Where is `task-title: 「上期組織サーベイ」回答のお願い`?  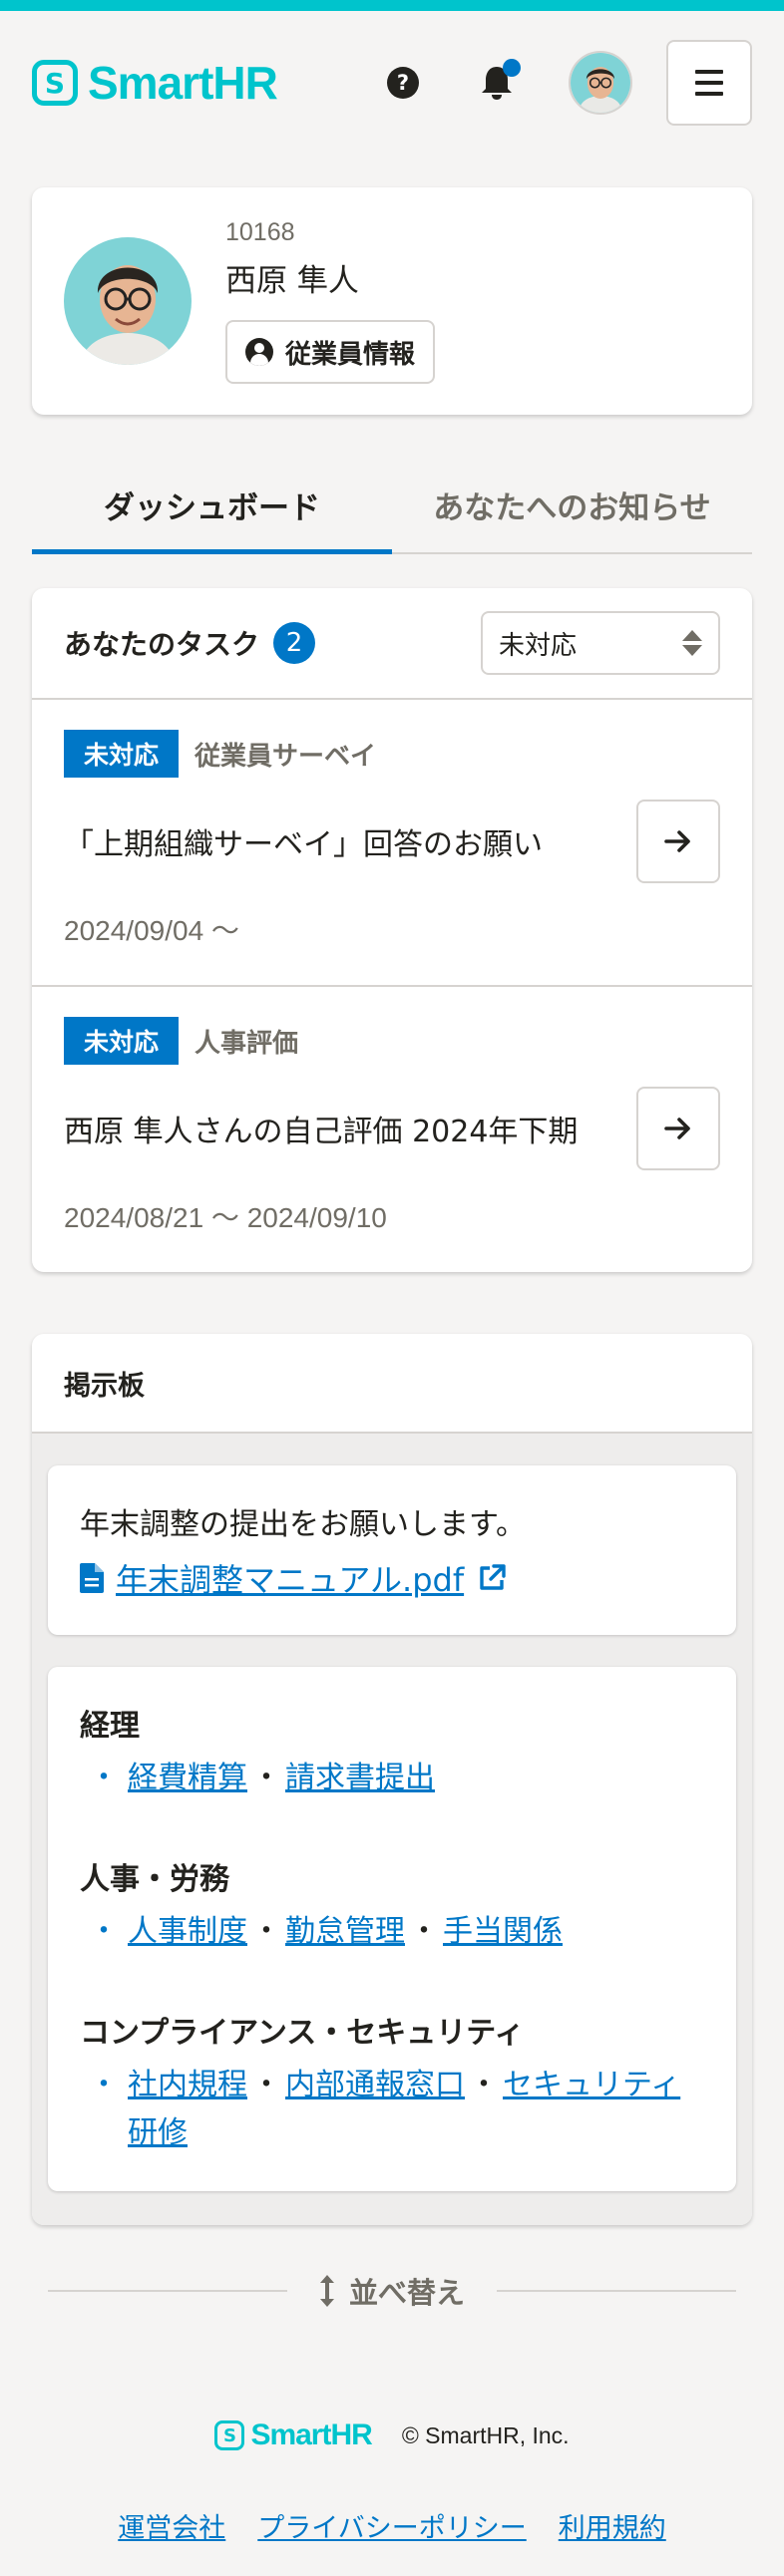 task-title: 「上期組織サーベイ」回答のお願い is located at coordinates (304, 844).